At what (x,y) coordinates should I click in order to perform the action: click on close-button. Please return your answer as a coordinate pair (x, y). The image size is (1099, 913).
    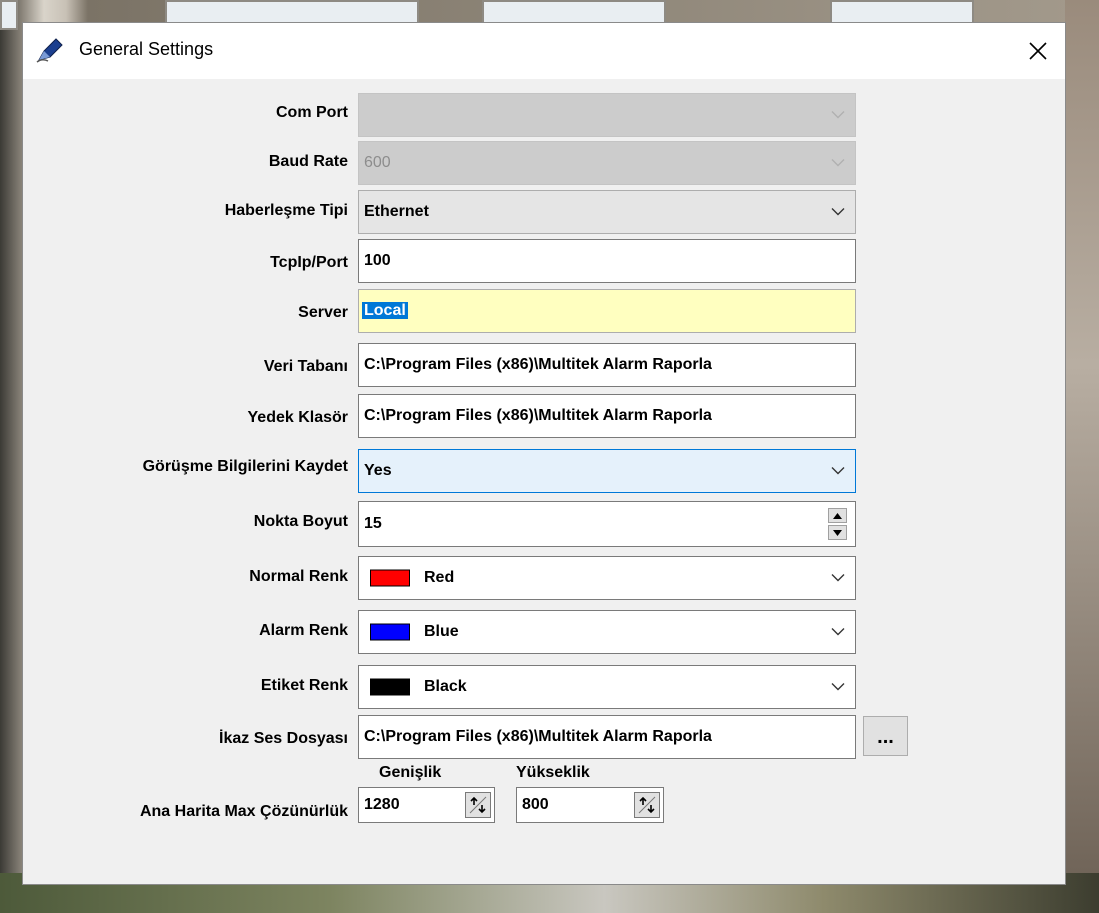
    Looking at the image, I should click on (1038, 51).